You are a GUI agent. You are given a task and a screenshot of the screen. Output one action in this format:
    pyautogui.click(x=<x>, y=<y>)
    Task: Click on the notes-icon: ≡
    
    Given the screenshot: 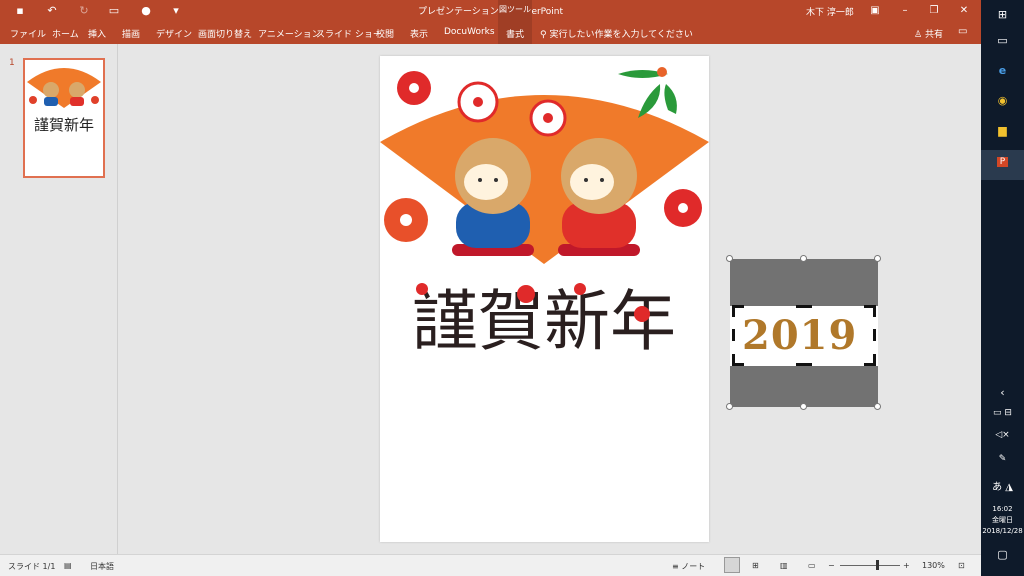 What is the action you would take?
    pyautogui.click(x=677, y=566)
    